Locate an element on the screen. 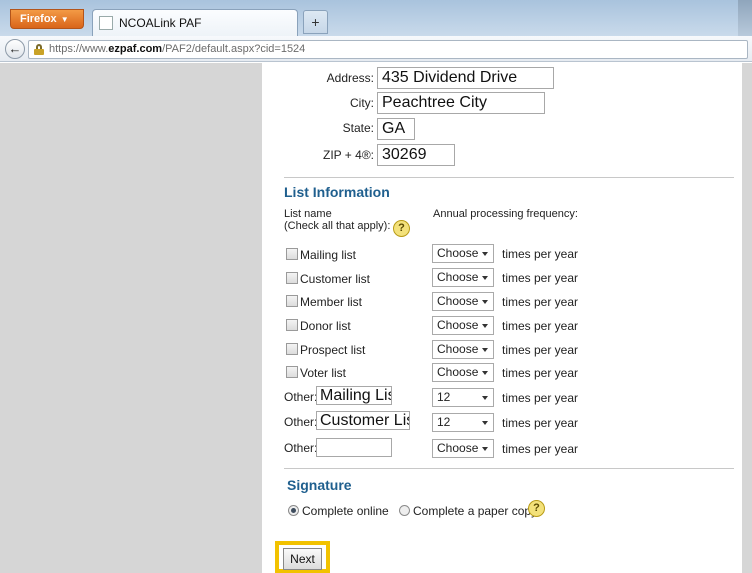  new-tab-button: + is located at coordinates (315, 22).